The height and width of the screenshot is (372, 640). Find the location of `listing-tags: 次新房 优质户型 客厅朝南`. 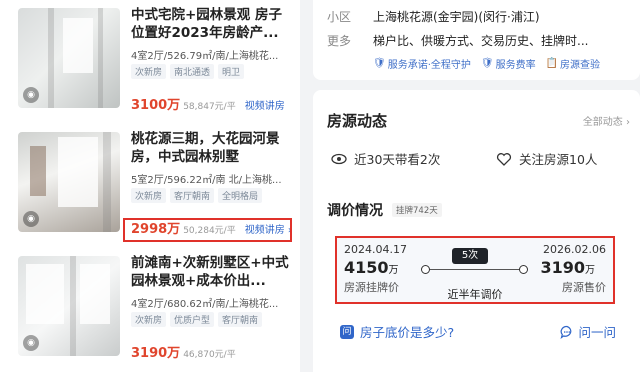

listing-tags: 次新房 优质户型 客厅朝南 is located at coordinates (197, 319).